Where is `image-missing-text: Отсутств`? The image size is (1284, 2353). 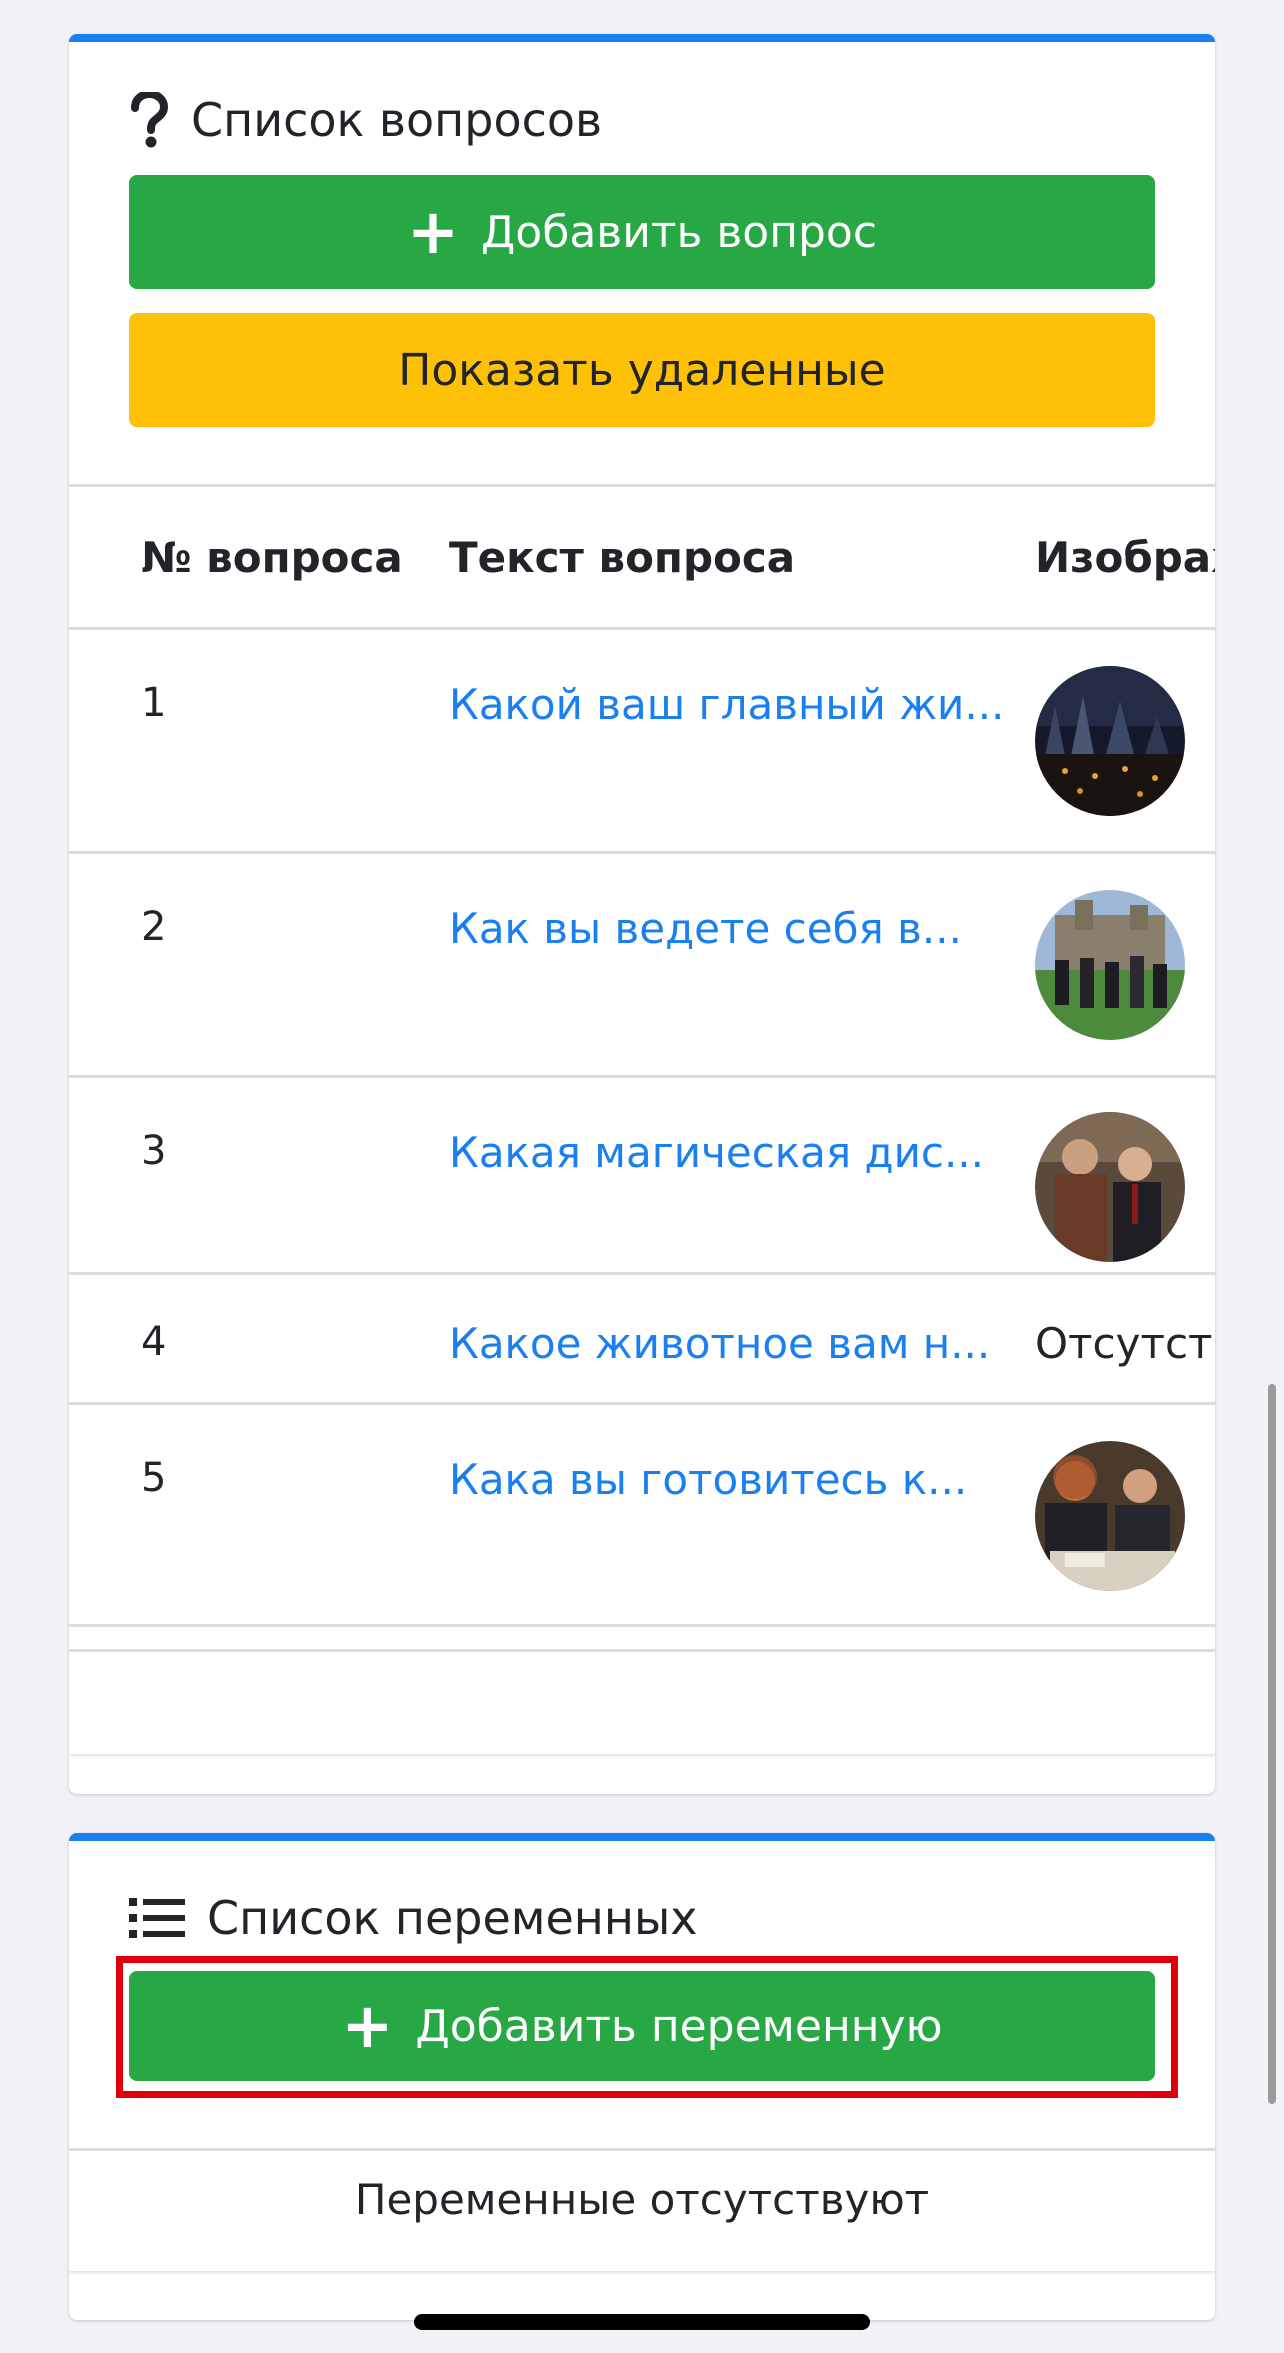 image-missing-text: Отсутств is located at coordinates (1125, 1343).